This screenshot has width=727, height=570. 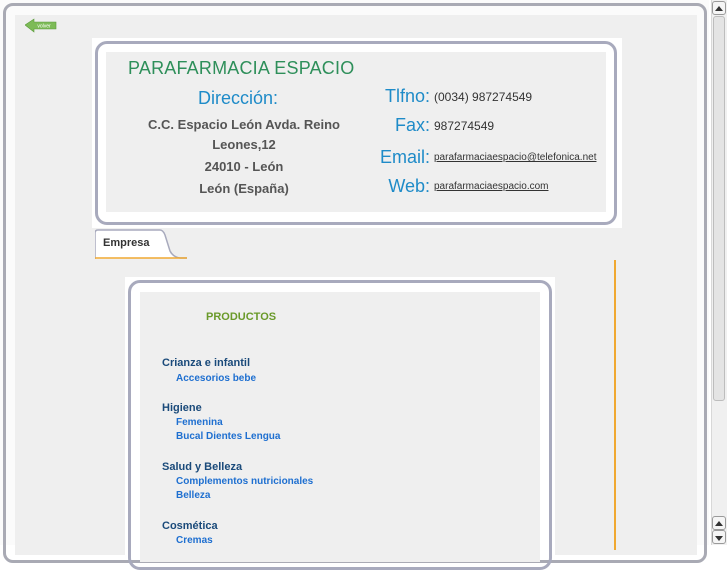 What do you see at coordinates (244, 144) in the screenshot?
I see `address-line-2: Leones,12` at bounding box center [244, 144].